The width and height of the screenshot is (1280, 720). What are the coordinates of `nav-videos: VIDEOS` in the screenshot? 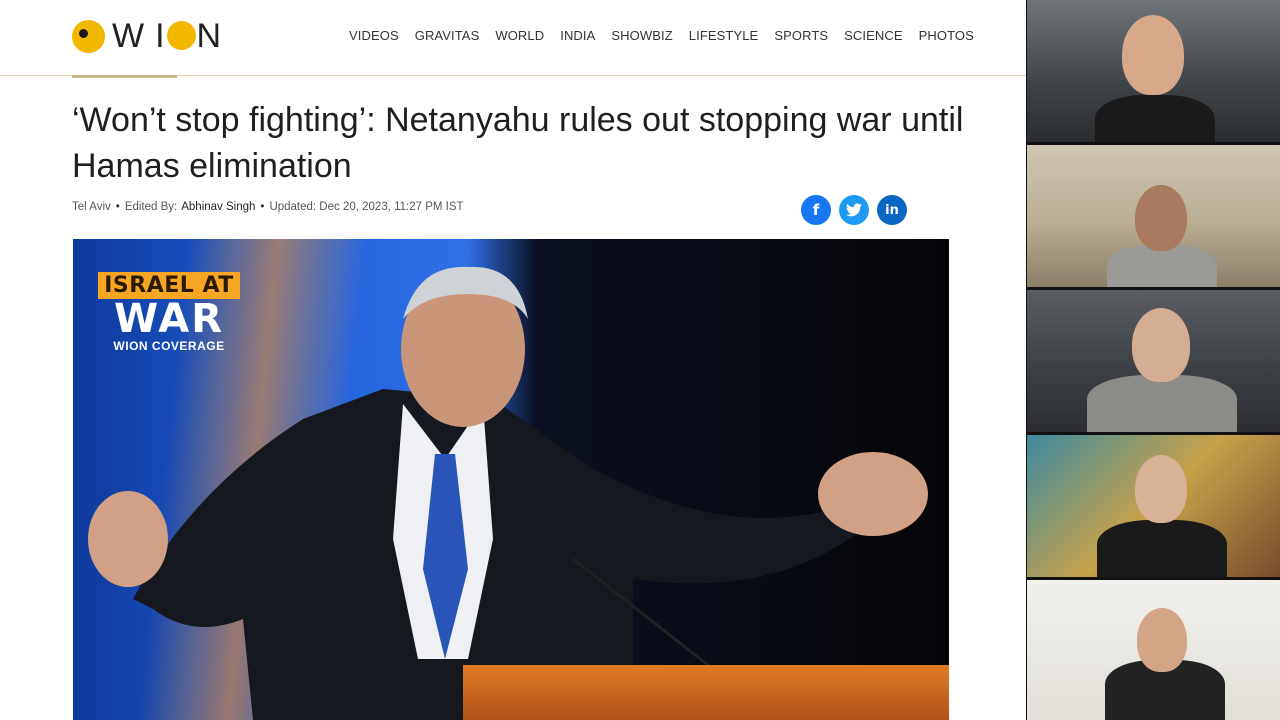 It's located at (374, 35).